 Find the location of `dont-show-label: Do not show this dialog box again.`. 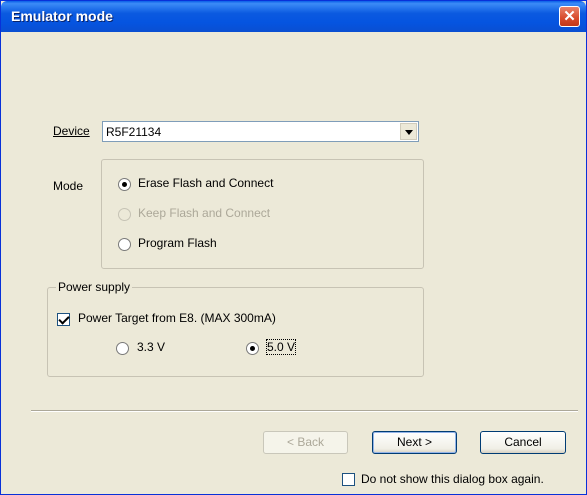

dont-show-label: Do not show this dialog box again. is located at coordinates (452, 479).